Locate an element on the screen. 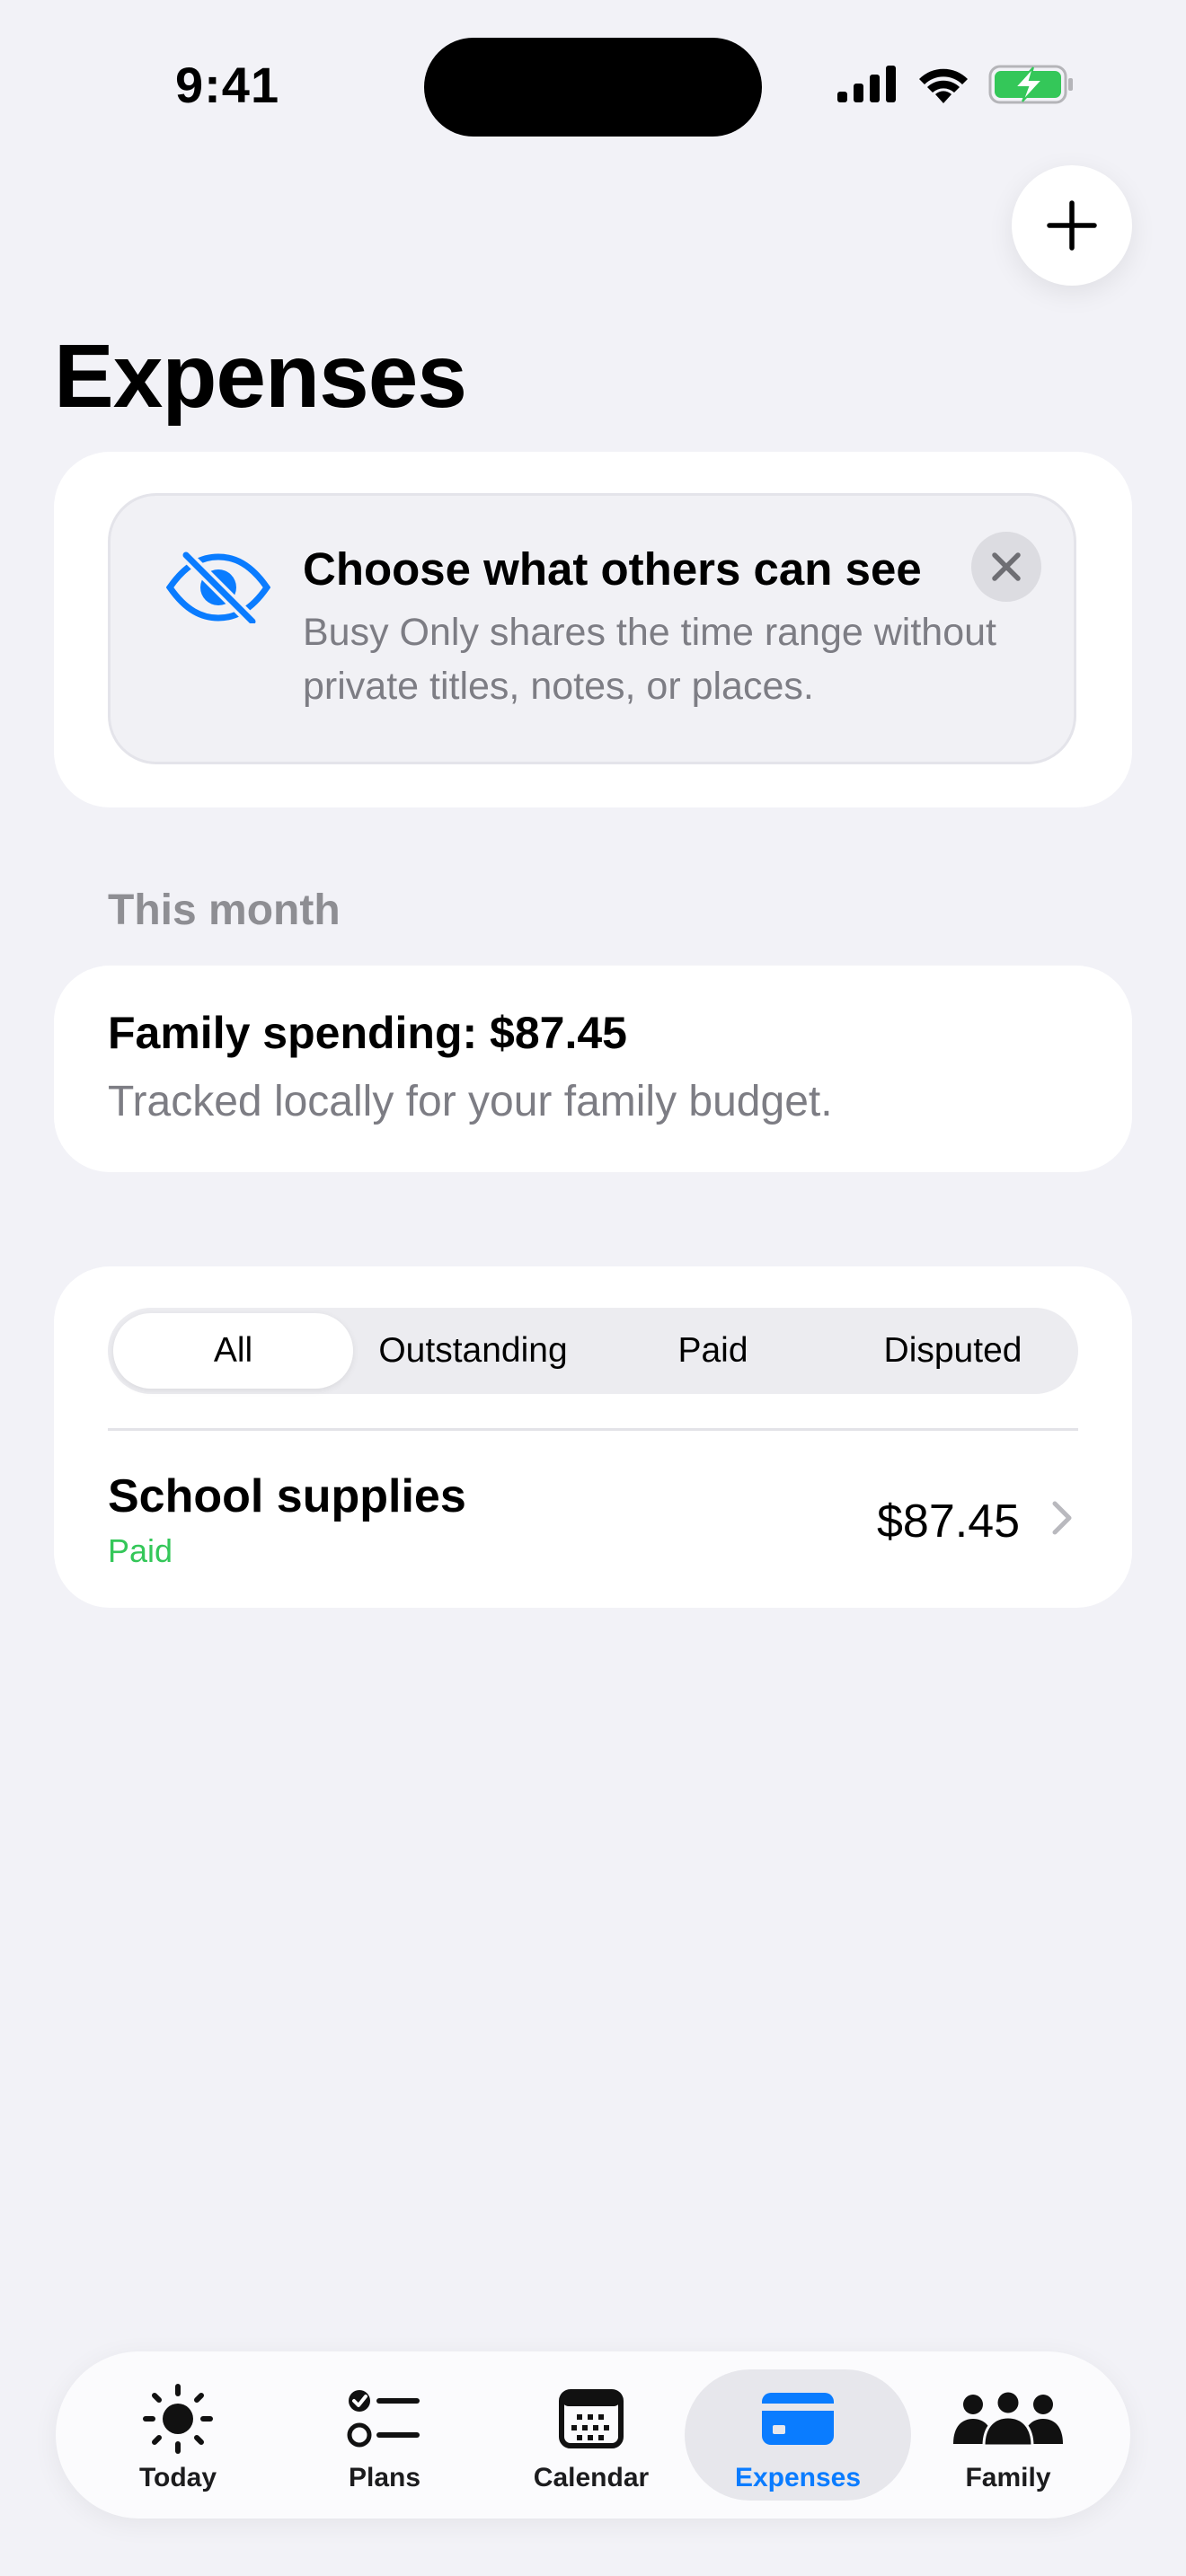  filter-all: All is located at coordinates (233, 1351).